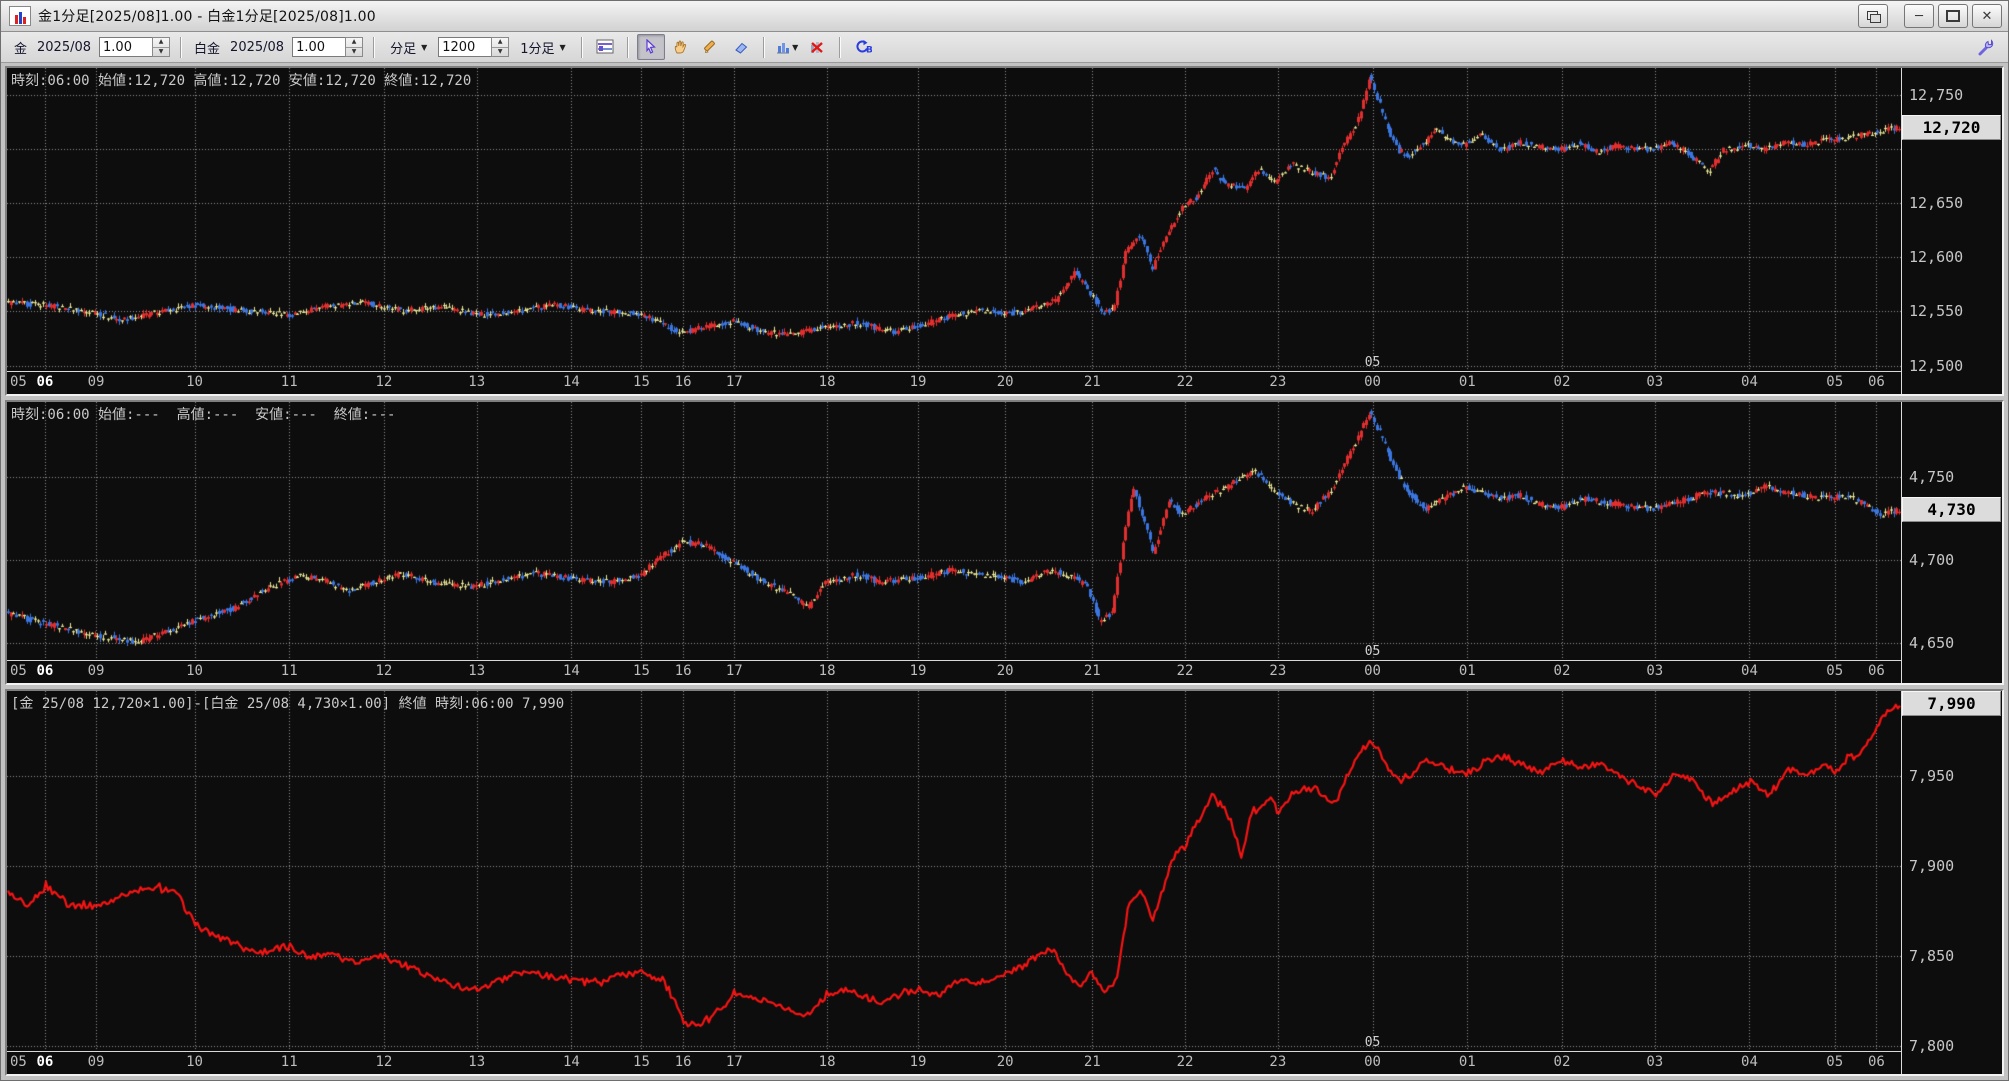 The height and width of the screenshot is (1081, 2009). I want to click on erase-tool-button, so click(741, 47).